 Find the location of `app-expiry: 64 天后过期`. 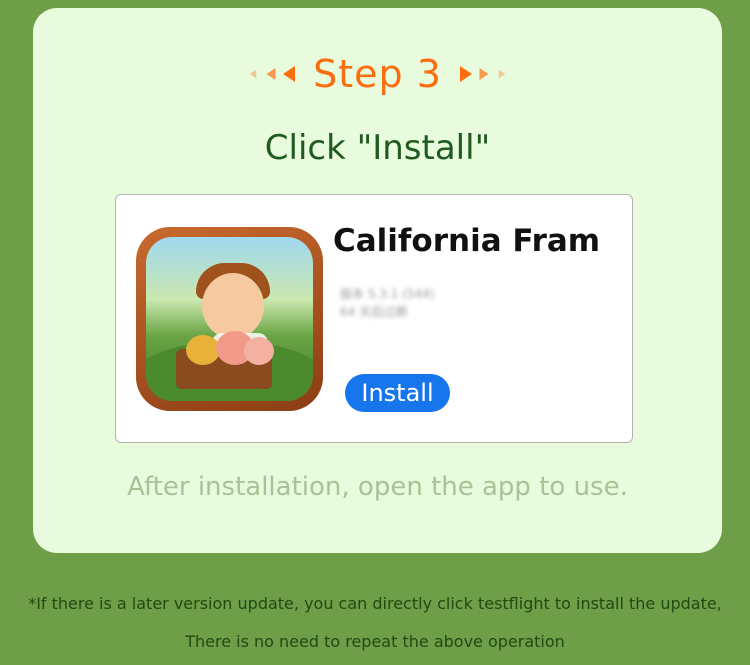

app-expiry: 64 天后过期 is located at coordinates (374, 312).